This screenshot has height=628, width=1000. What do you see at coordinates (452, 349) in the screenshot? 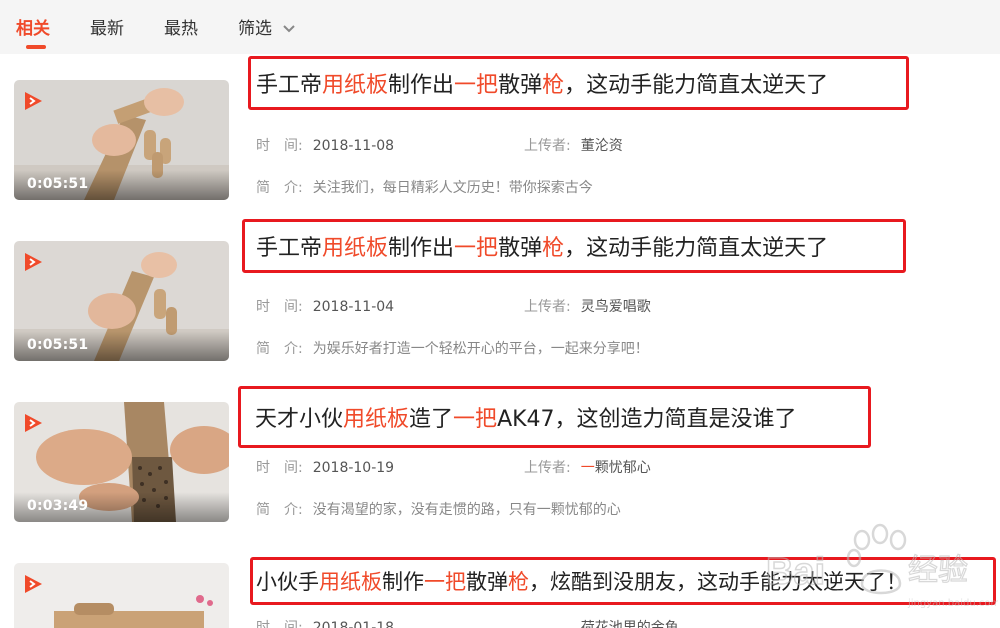
I see `video-intro: 简 介: 为娱乐好者打造一个轻松开心的平台，一起来分享吧！` at bounding box center [452, 349].